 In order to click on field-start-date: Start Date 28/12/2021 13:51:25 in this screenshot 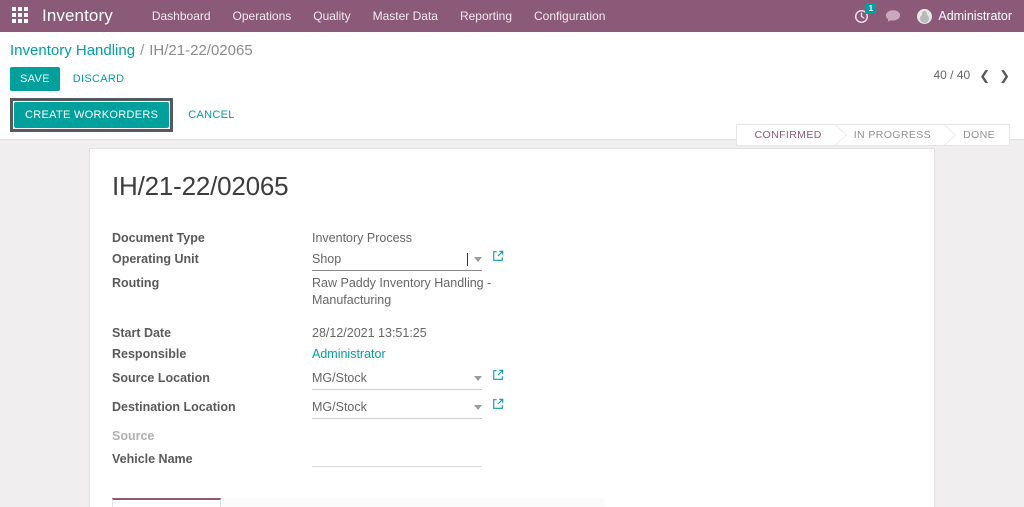, I will do `click(511, 333)`.